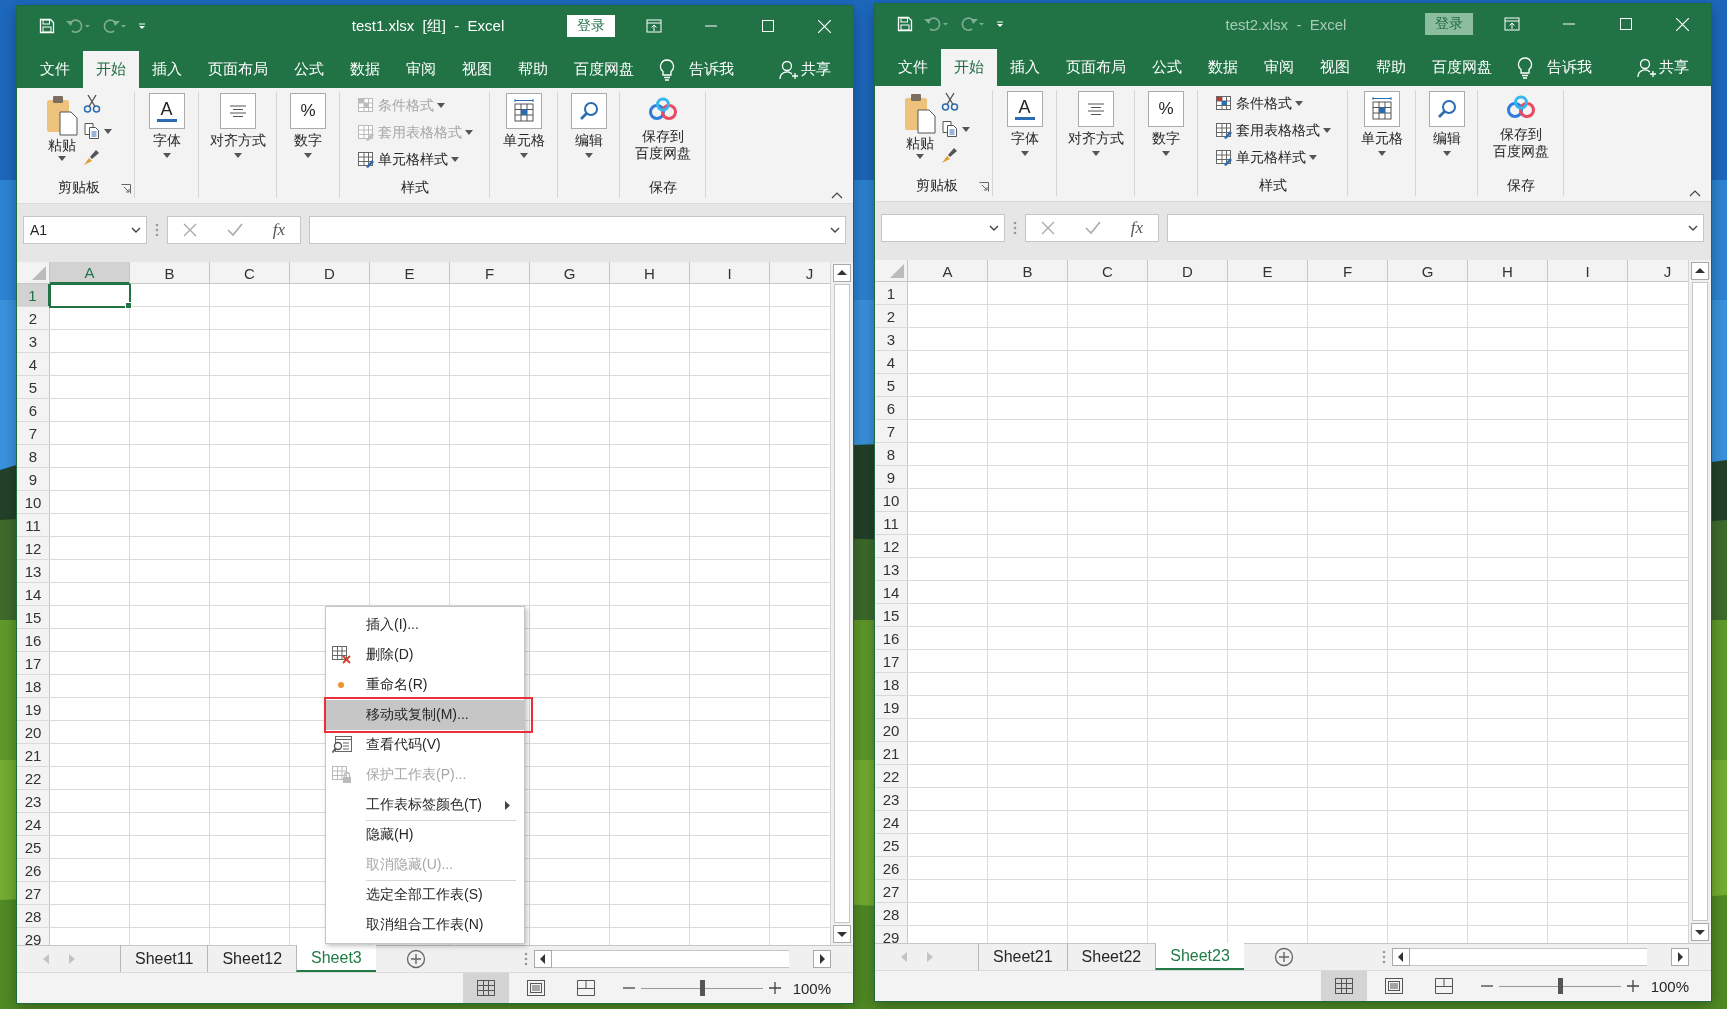  Describe the element at coordinates (33, 387) in the screenshot. I see `row-header: 5` at that location.